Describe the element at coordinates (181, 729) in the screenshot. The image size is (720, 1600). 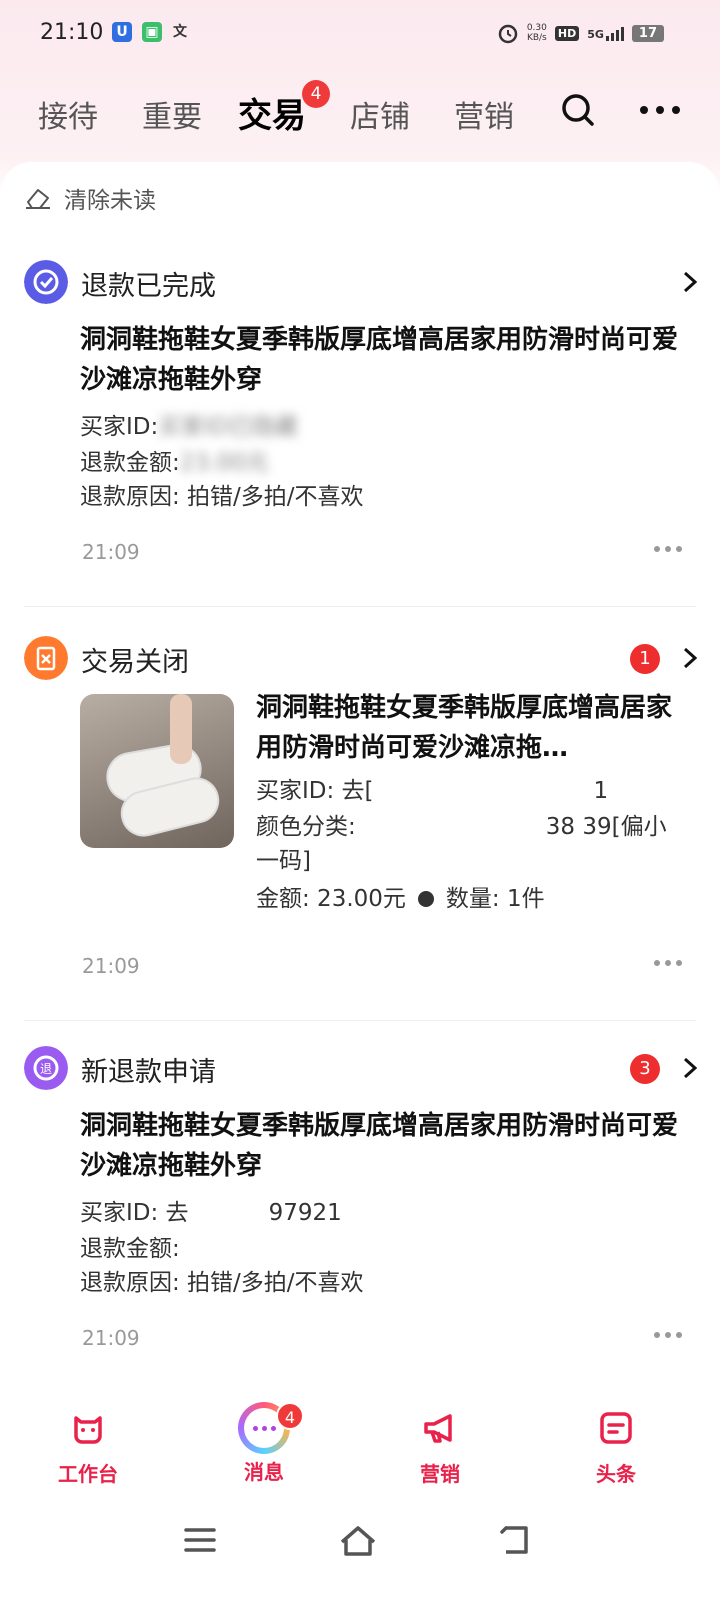
I see `leg-shape` at that location.